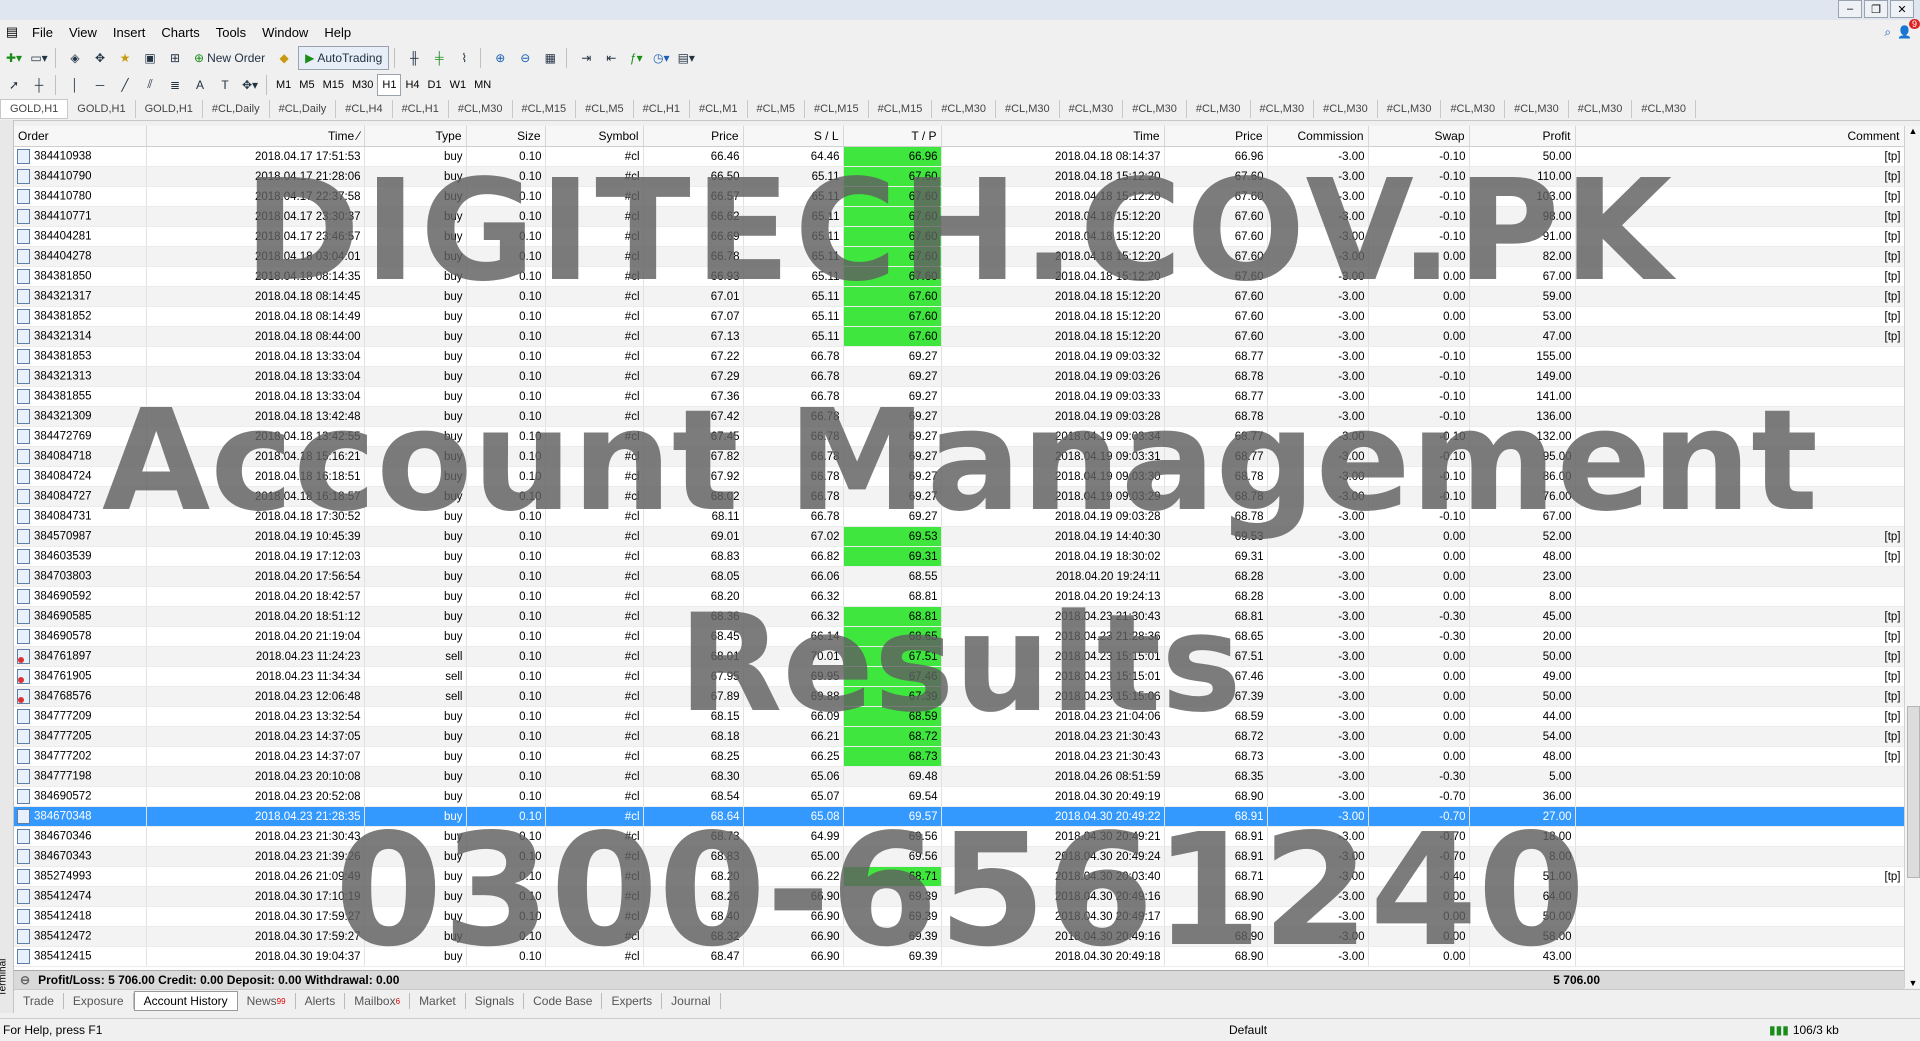  Describe the element at coordinates (1908, 29) in the screenshot. I see `notifications-icon: 👤 9` at that location.